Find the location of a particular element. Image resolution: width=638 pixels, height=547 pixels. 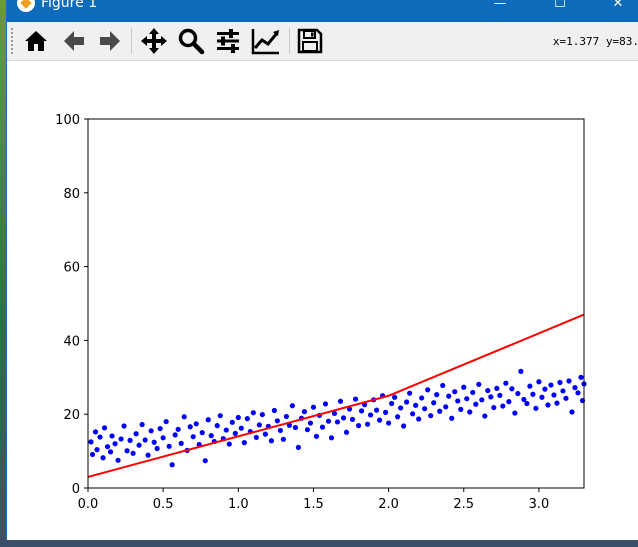

home-button is located at coordinates (36, 41).